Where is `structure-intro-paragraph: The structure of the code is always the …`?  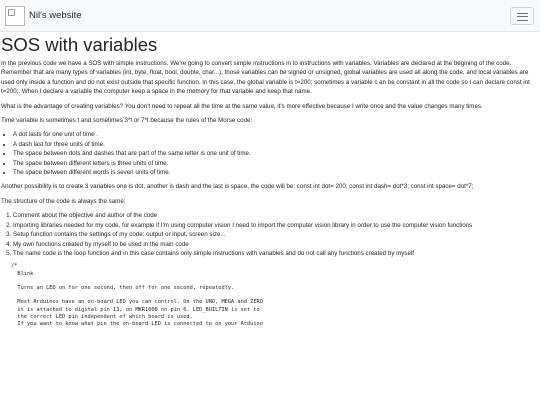
structure-intro-paragraph: The structure of the code is always the … is located at coordinates (63, 201).